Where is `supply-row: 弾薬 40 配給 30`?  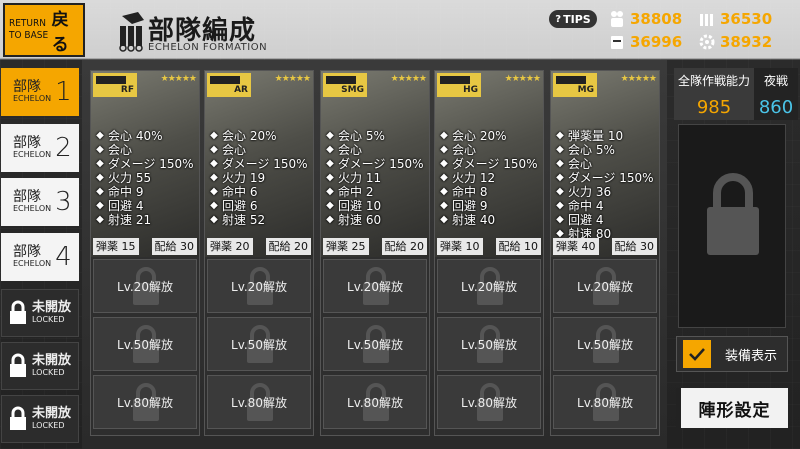
supply-row: 弾薬 40 配給 30 is located at coordinates (605, 246).